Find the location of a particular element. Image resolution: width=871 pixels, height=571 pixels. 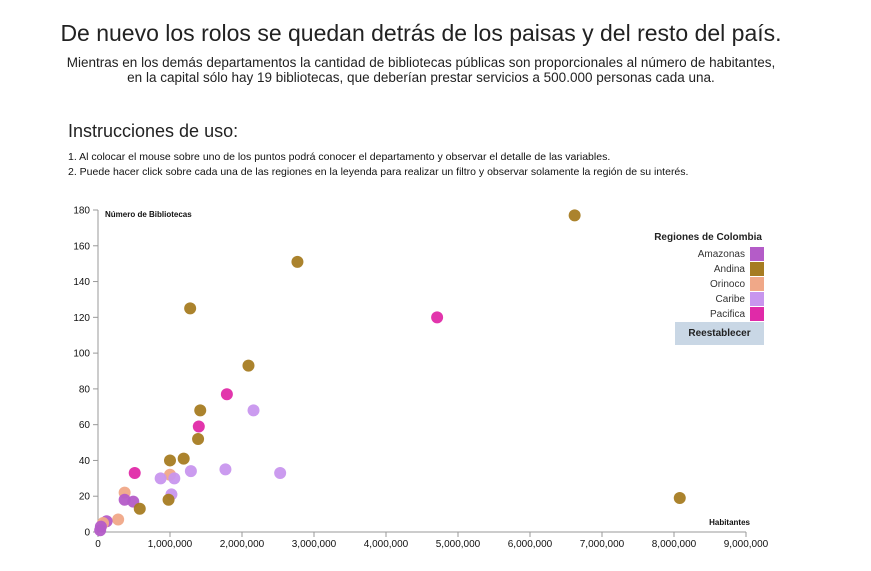

x-tick-label: 4,000,000 is located at coordinates (386, 544).